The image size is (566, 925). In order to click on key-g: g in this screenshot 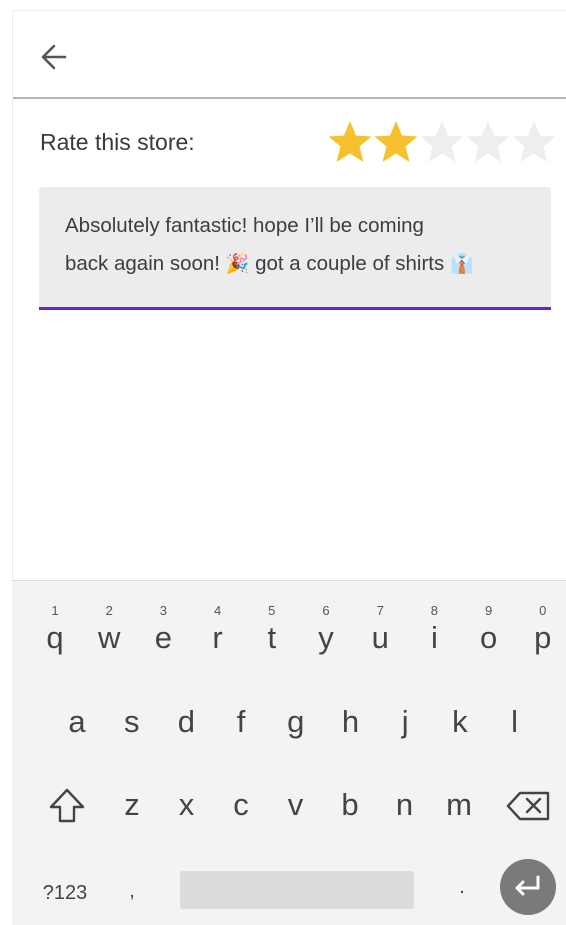, I will do `click(296, 723)`.